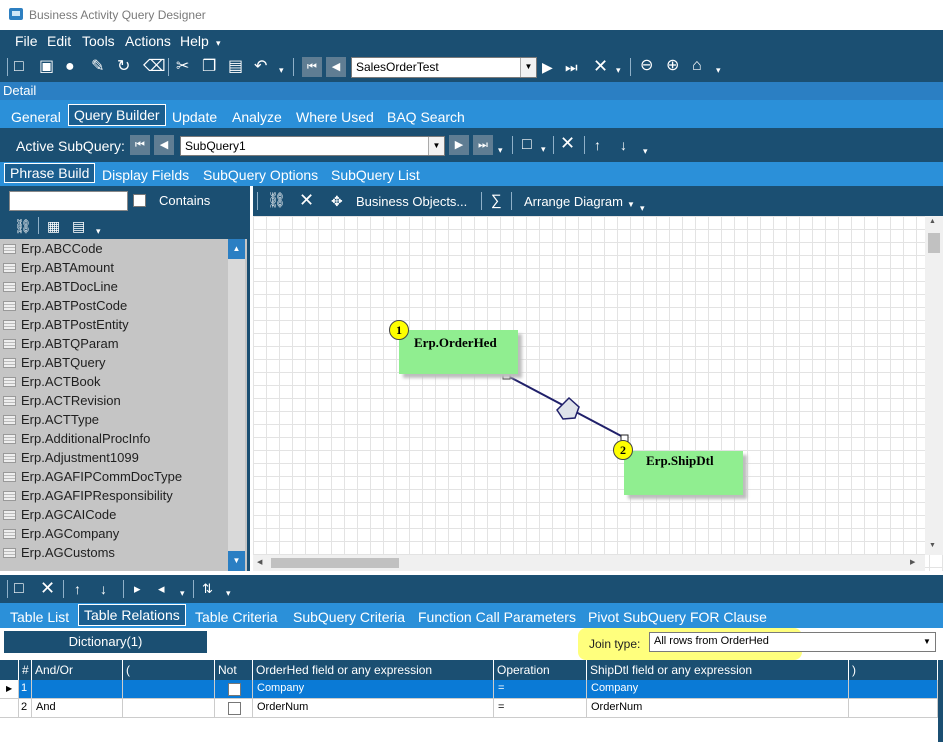 The height and width of the screenshot is (742, 943). I want to click on table-grid-icon: ▦, so click(53, 226).